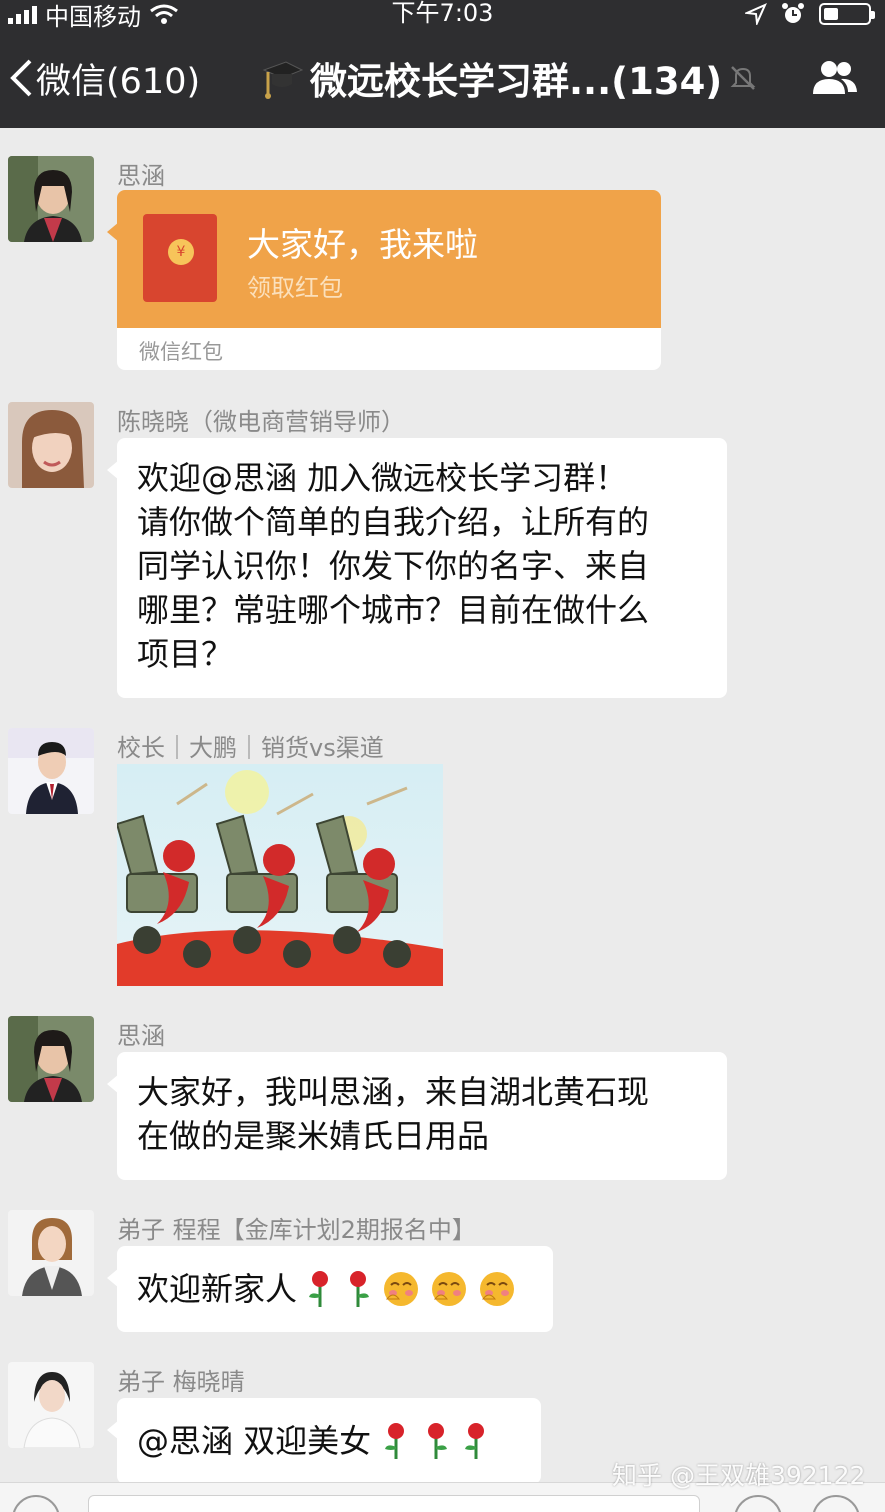  What do you see at coordinates (834, 78) in the screenshot?
I see `group-members-icon` at bounding box center [834, 78].